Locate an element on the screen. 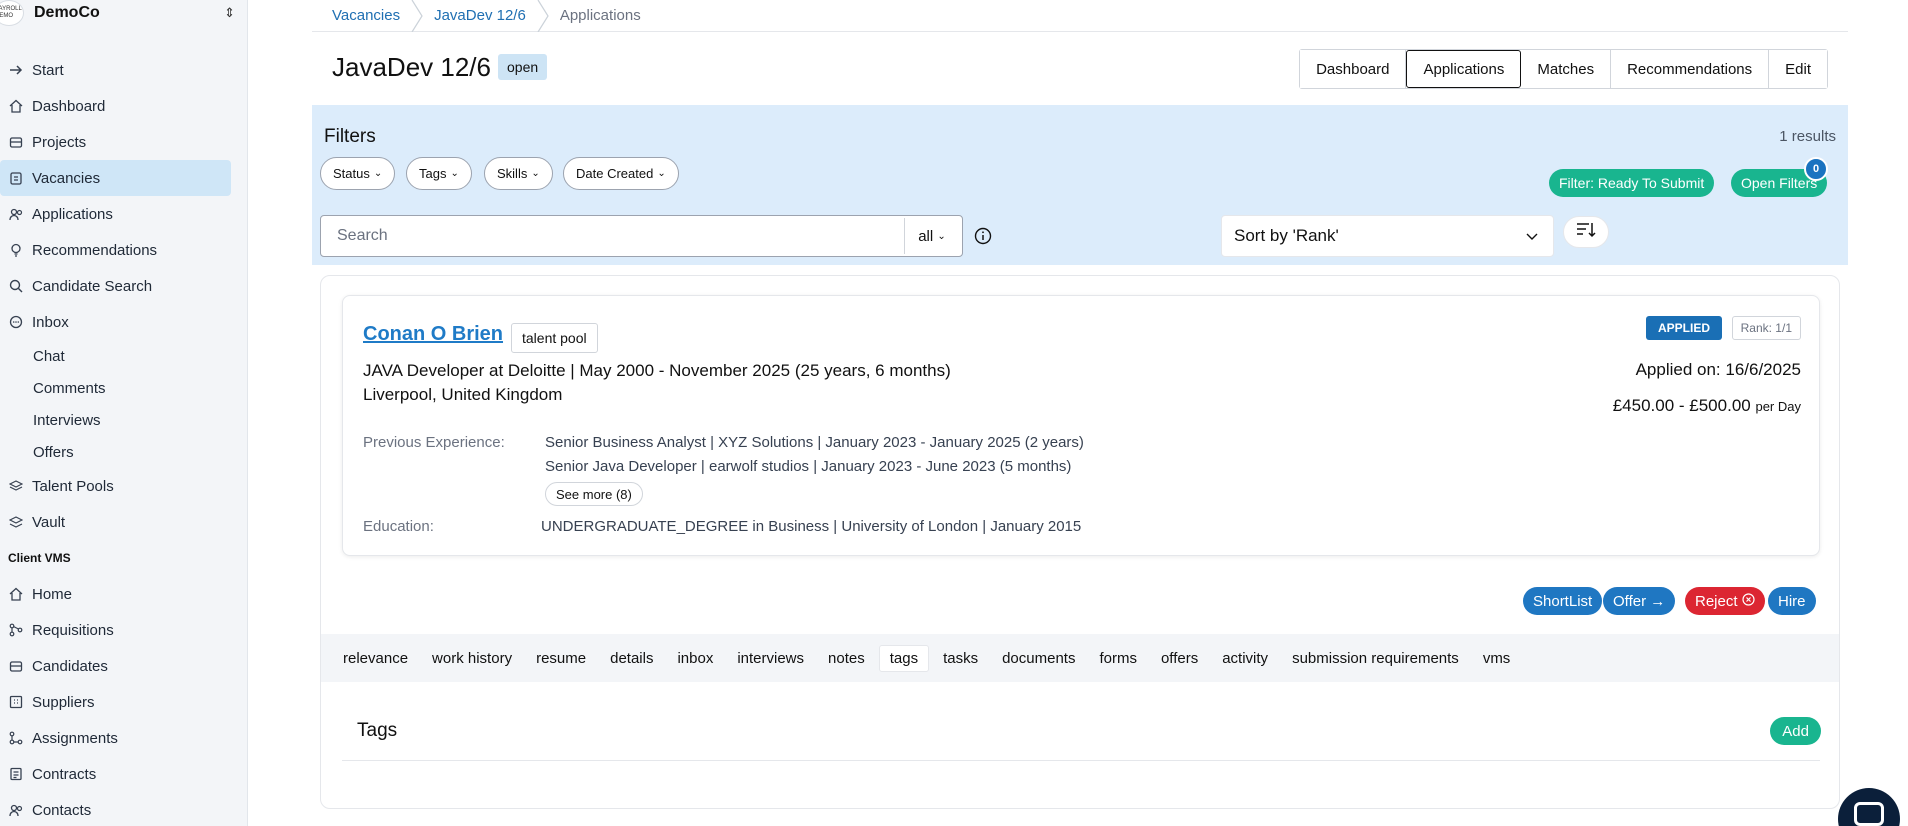 Image resolution: width=1908 pixels, height=826 pixels. tab-matches: Matches is located at coordinates (1566, 69).